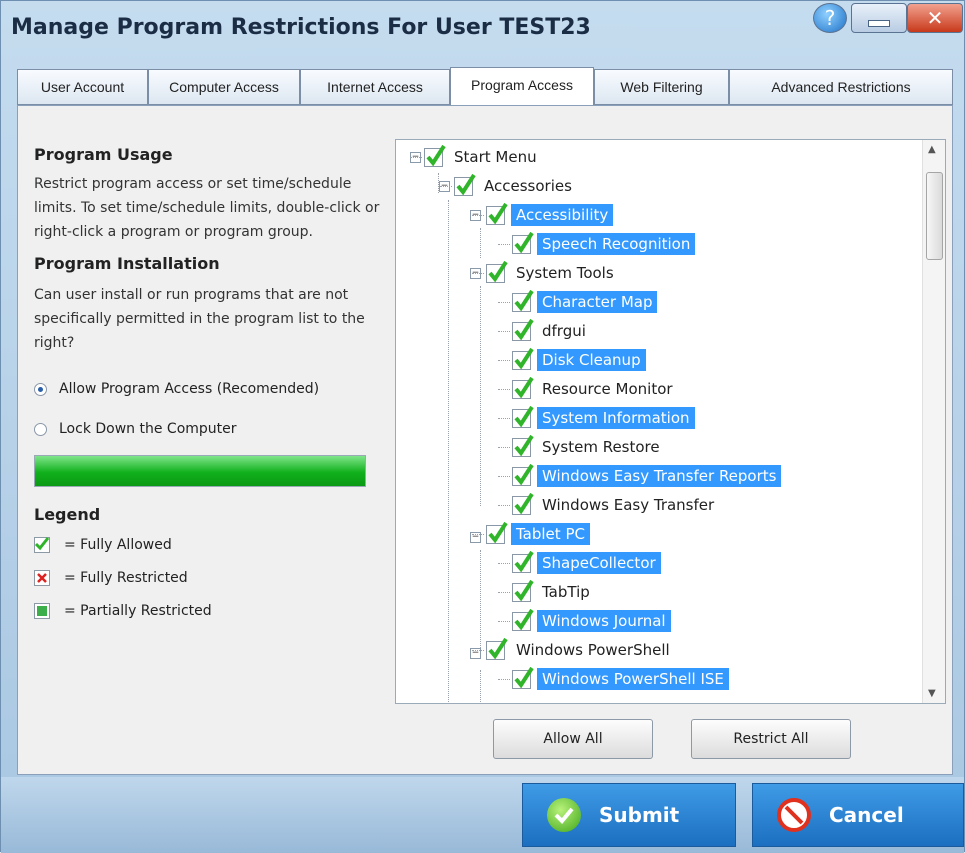 This screenshot has height=853, width=965. Describe the element at coordinates (209, 429) in the screenshot. I see `lock-down-computer-radio: Lock Down the Computer` at that location.